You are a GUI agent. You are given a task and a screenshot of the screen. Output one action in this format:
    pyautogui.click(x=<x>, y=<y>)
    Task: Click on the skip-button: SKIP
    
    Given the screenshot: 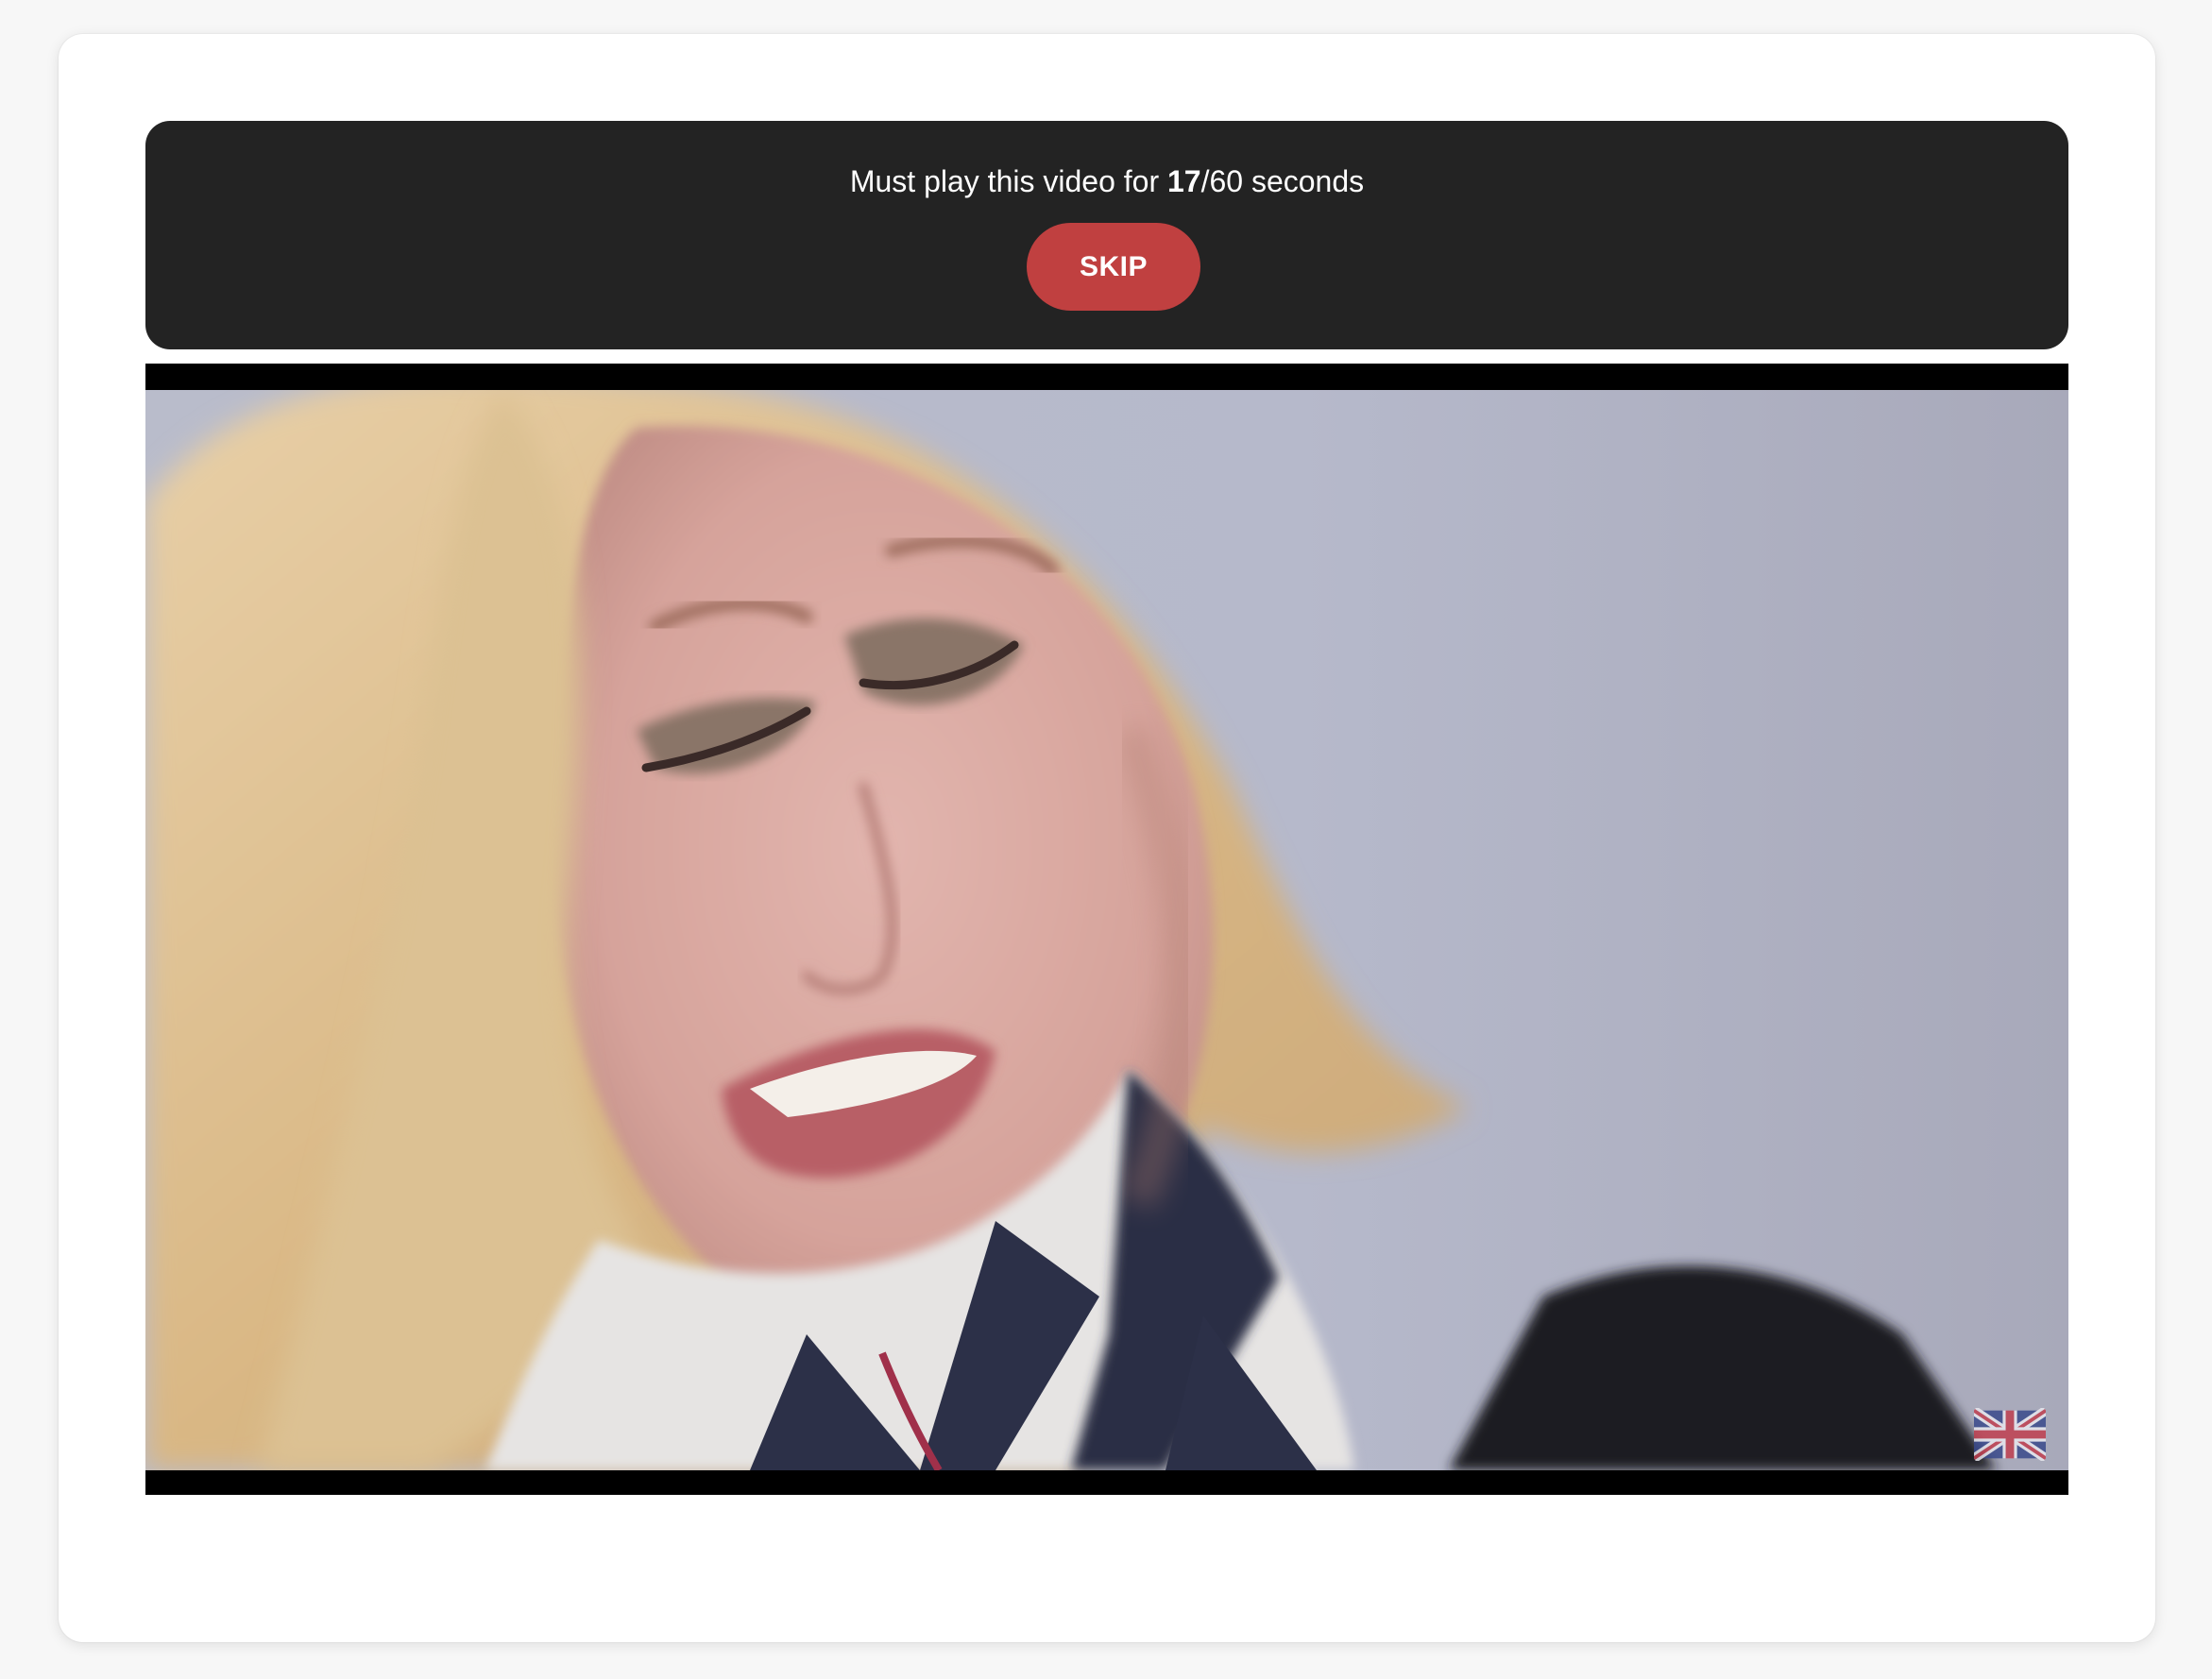 What is the action you would take?
    pyautogui.click(x=1113, y=267)
    